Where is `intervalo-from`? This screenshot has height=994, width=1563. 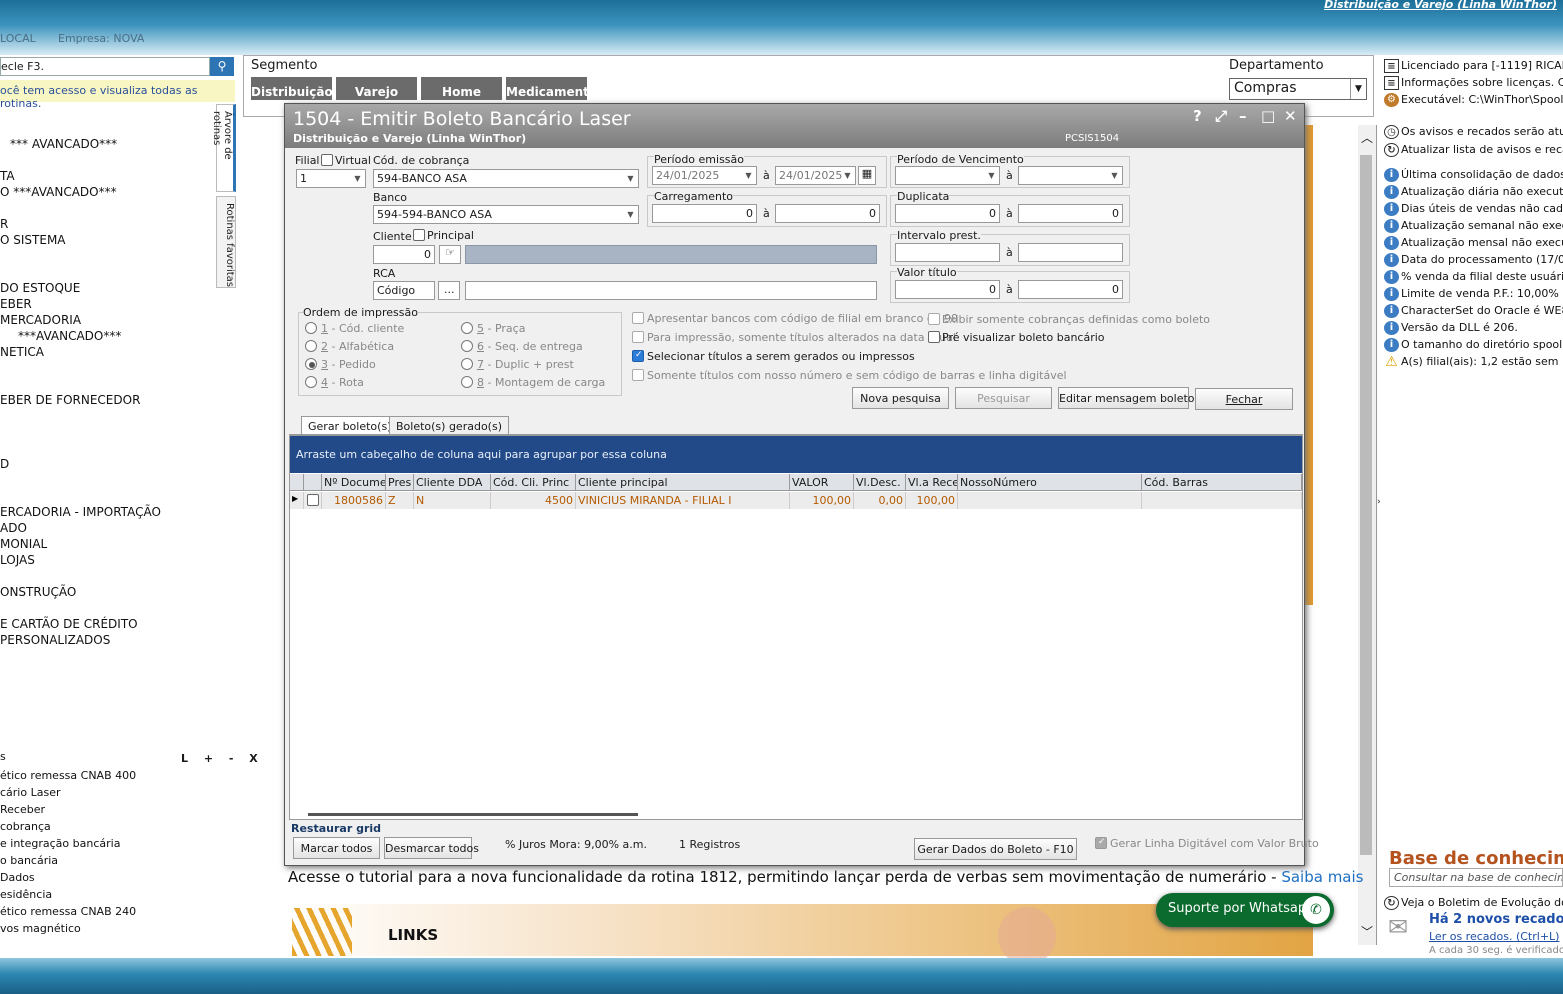 intervalo-from is located at coordinates (947, 252).